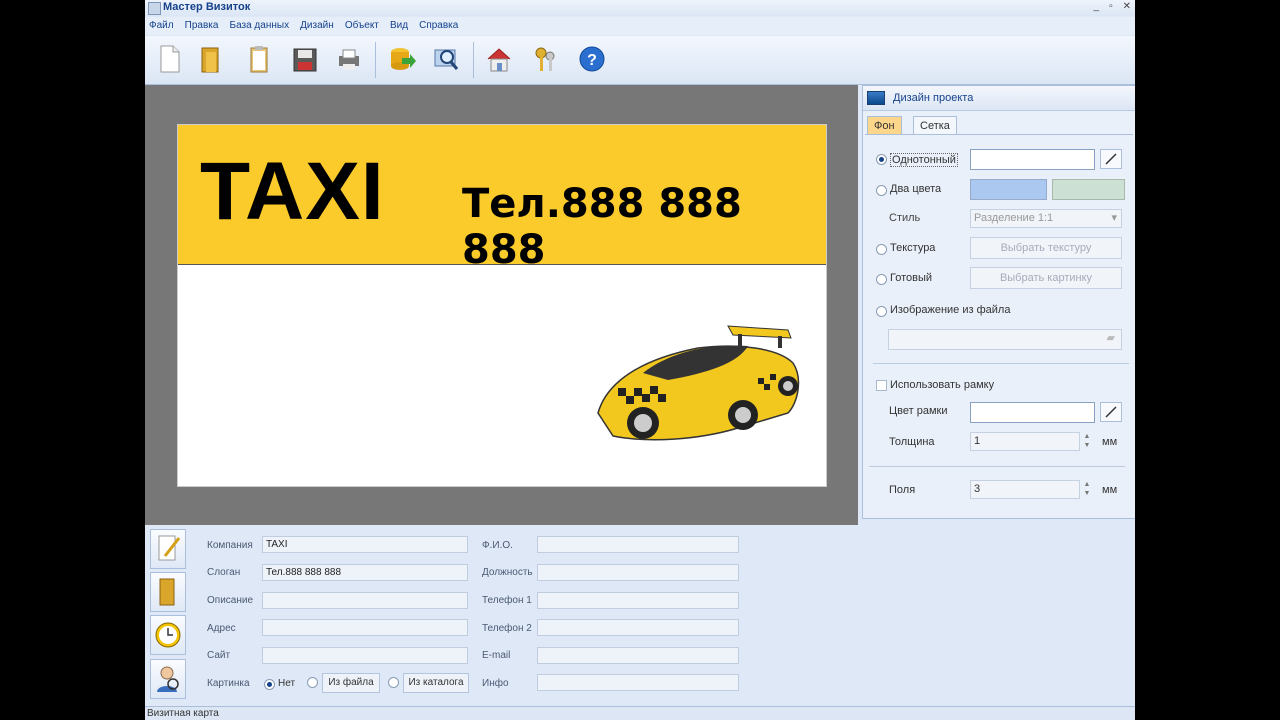  Describe the element at coordinates (911, 278) in the screenshot. I see `ready-label: Готовый` at that location.